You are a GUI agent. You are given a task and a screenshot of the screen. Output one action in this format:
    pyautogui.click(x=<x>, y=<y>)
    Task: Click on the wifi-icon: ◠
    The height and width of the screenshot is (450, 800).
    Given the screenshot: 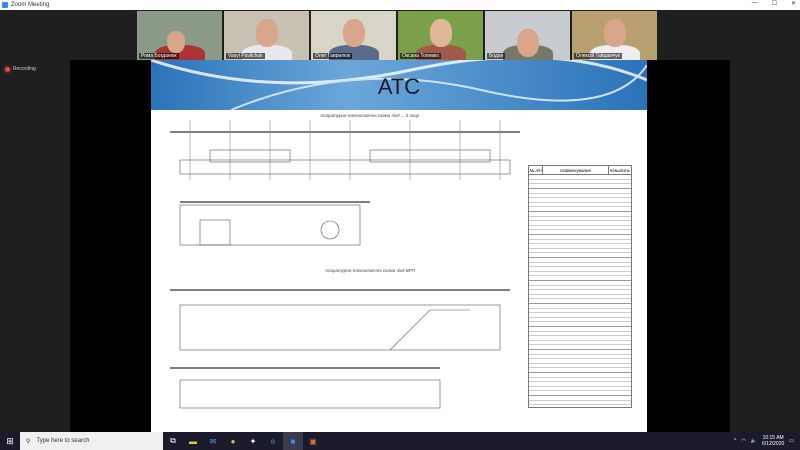 What is the action you would take?
    pyautogui.click(x=743, y=441)
    